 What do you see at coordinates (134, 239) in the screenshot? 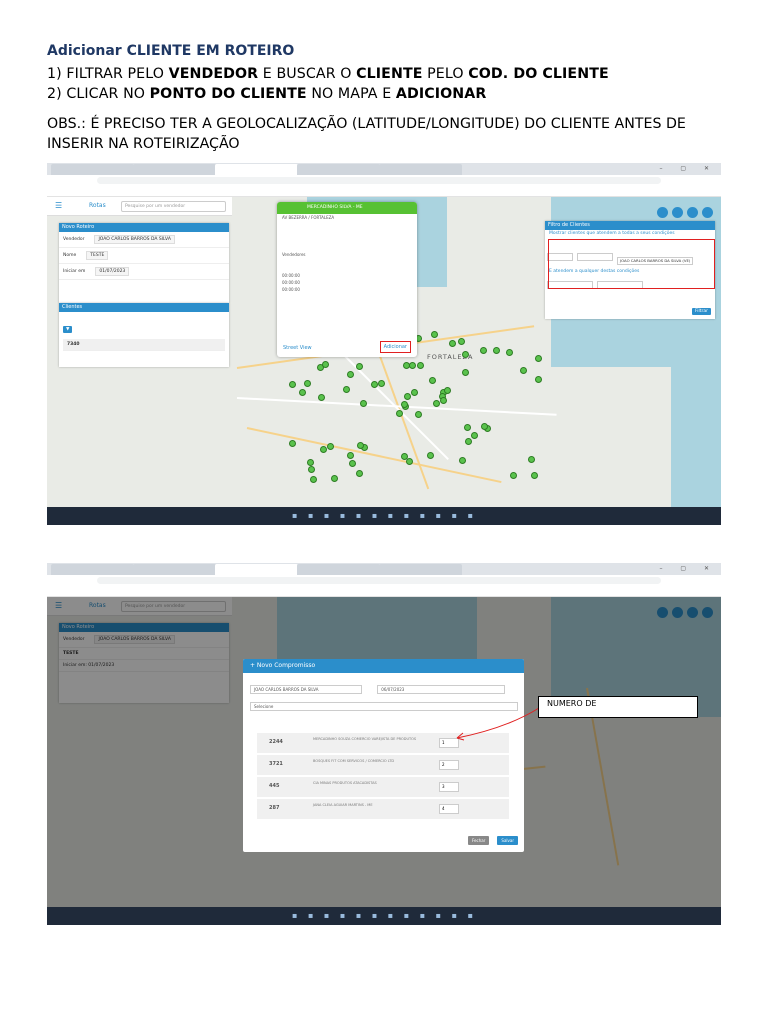
I see `vendor-field: JOAO CARLOS BARROS DA SILVA` at bounding box center [134, 239].